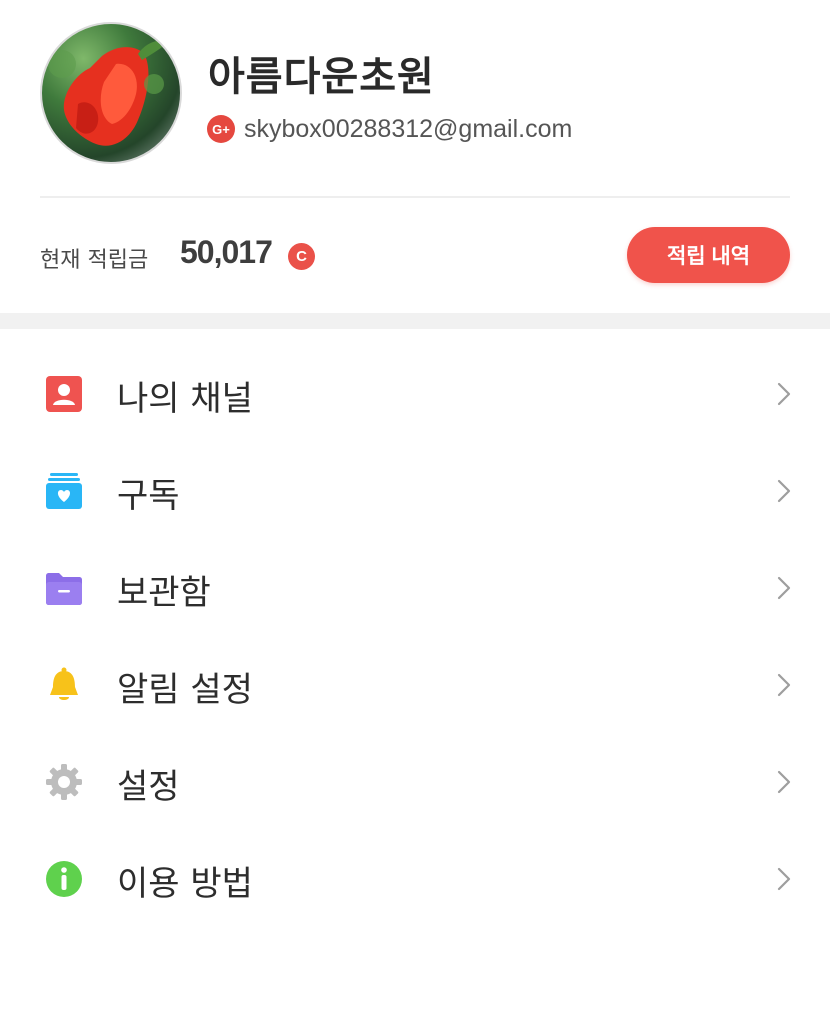  I want to click on section-separator, so click(415, 321).